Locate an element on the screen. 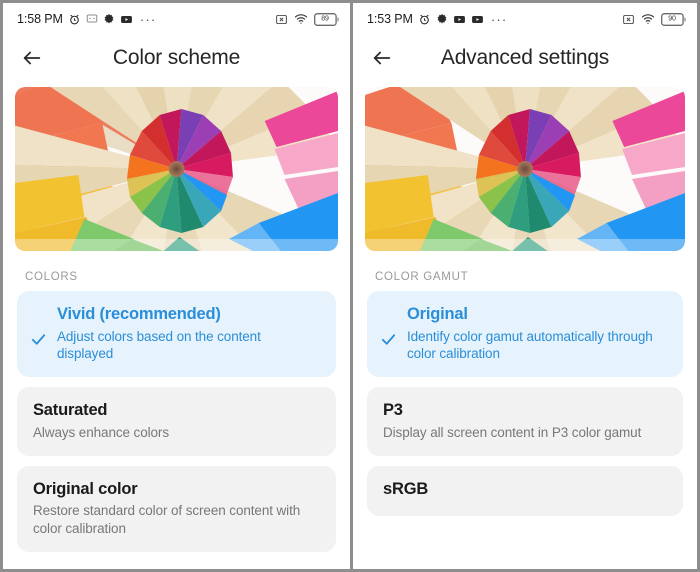  page-title: Advanced settings is located at coordinates (525, 57).